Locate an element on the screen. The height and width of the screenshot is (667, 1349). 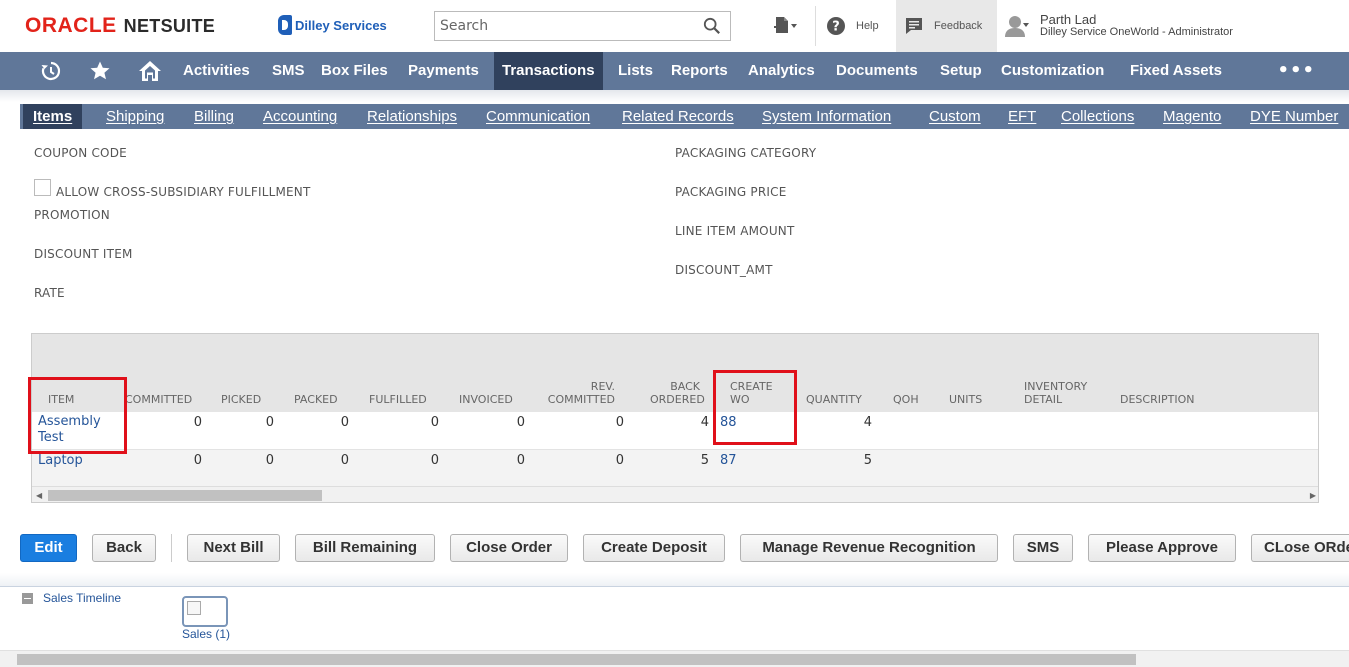
subtab-custom: Custom is located at coordinates (955, 116).